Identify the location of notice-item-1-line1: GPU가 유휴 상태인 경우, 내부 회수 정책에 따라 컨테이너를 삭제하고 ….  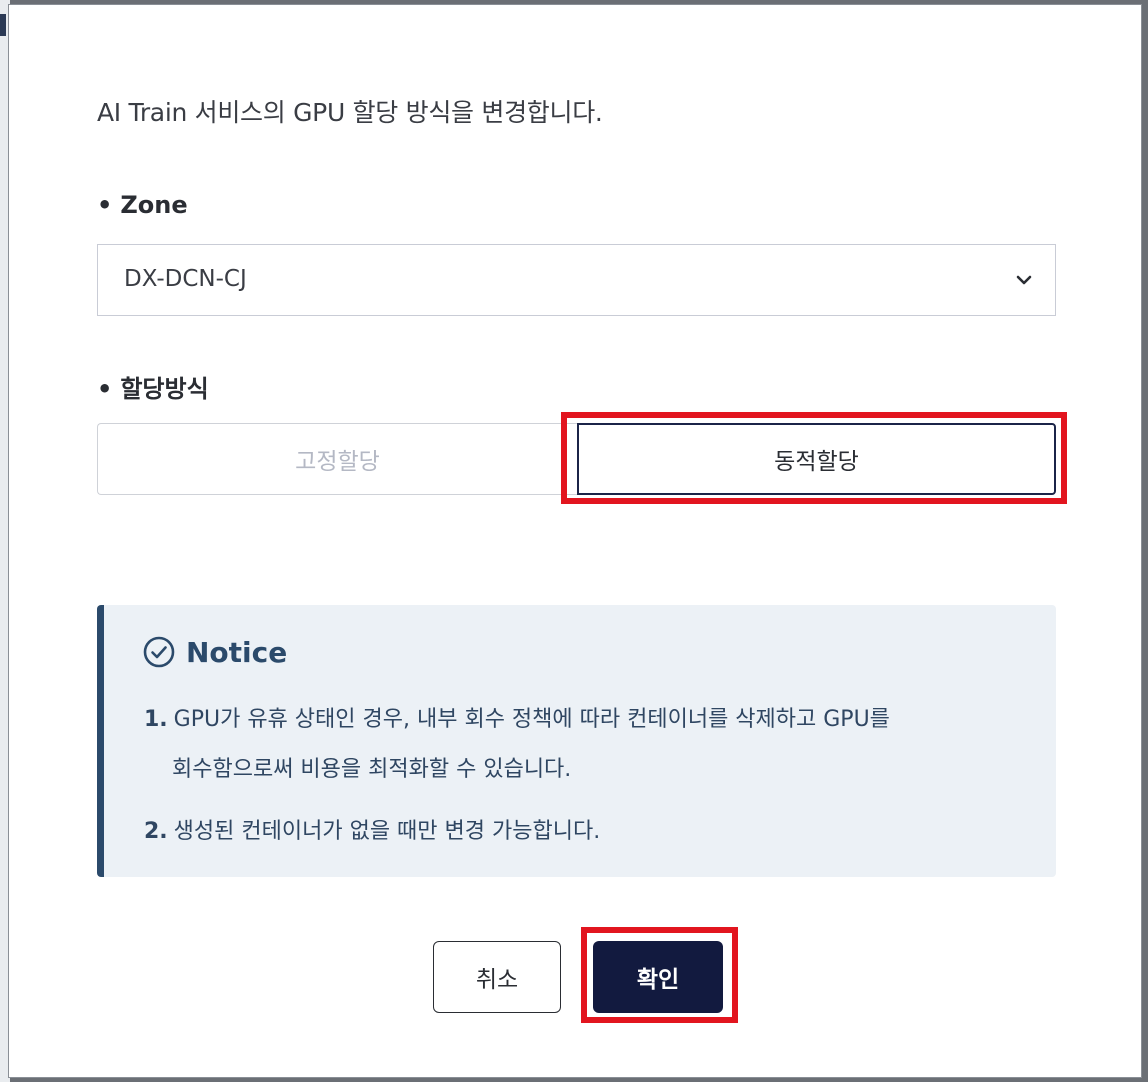
(531, 719).